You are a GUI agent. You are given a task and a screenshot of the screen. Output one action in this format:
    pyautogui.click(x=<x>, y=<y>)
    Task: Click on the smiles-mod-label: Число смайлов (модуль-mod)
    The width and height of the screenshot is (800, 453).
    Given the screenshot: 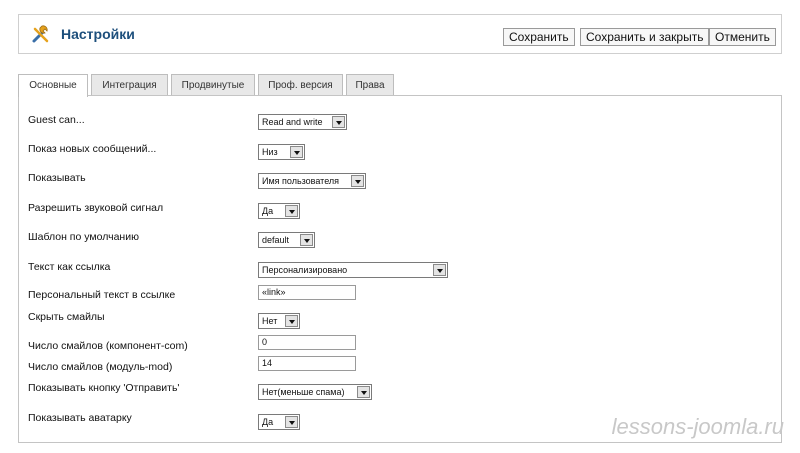 What is the action you would take?
    pyautogui.click(x=100, y=367)
    